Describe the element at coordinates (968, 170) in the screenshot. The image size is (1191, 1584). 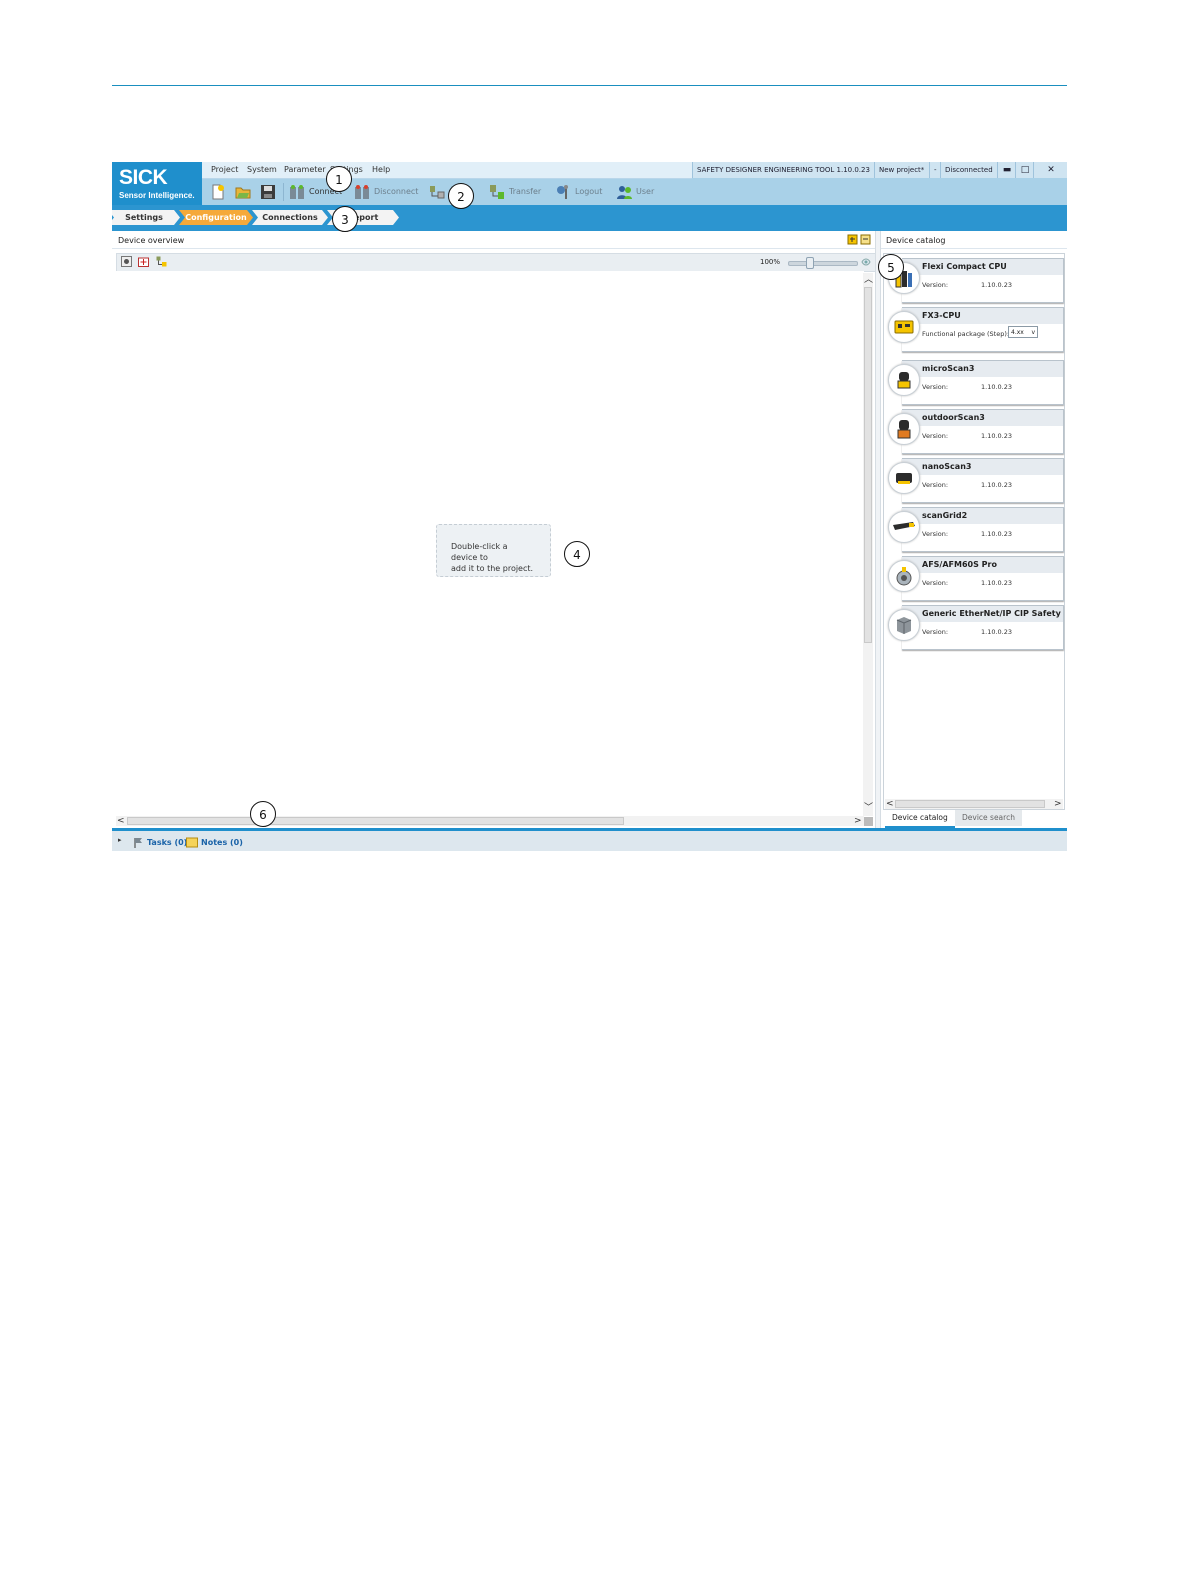
I see `connection-status: Disconnected` at that location.